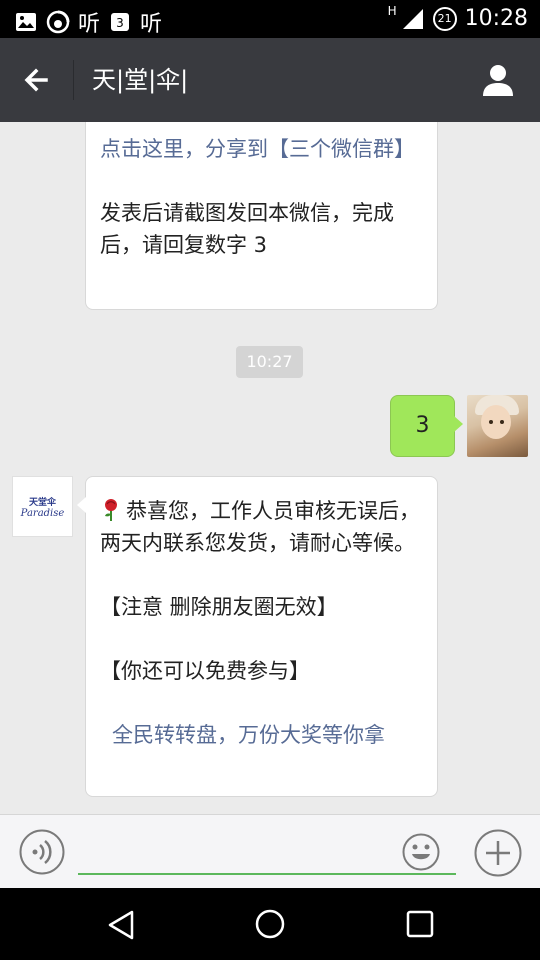  I want to click on brand-logo-en: Paradise, so click(42, 513).